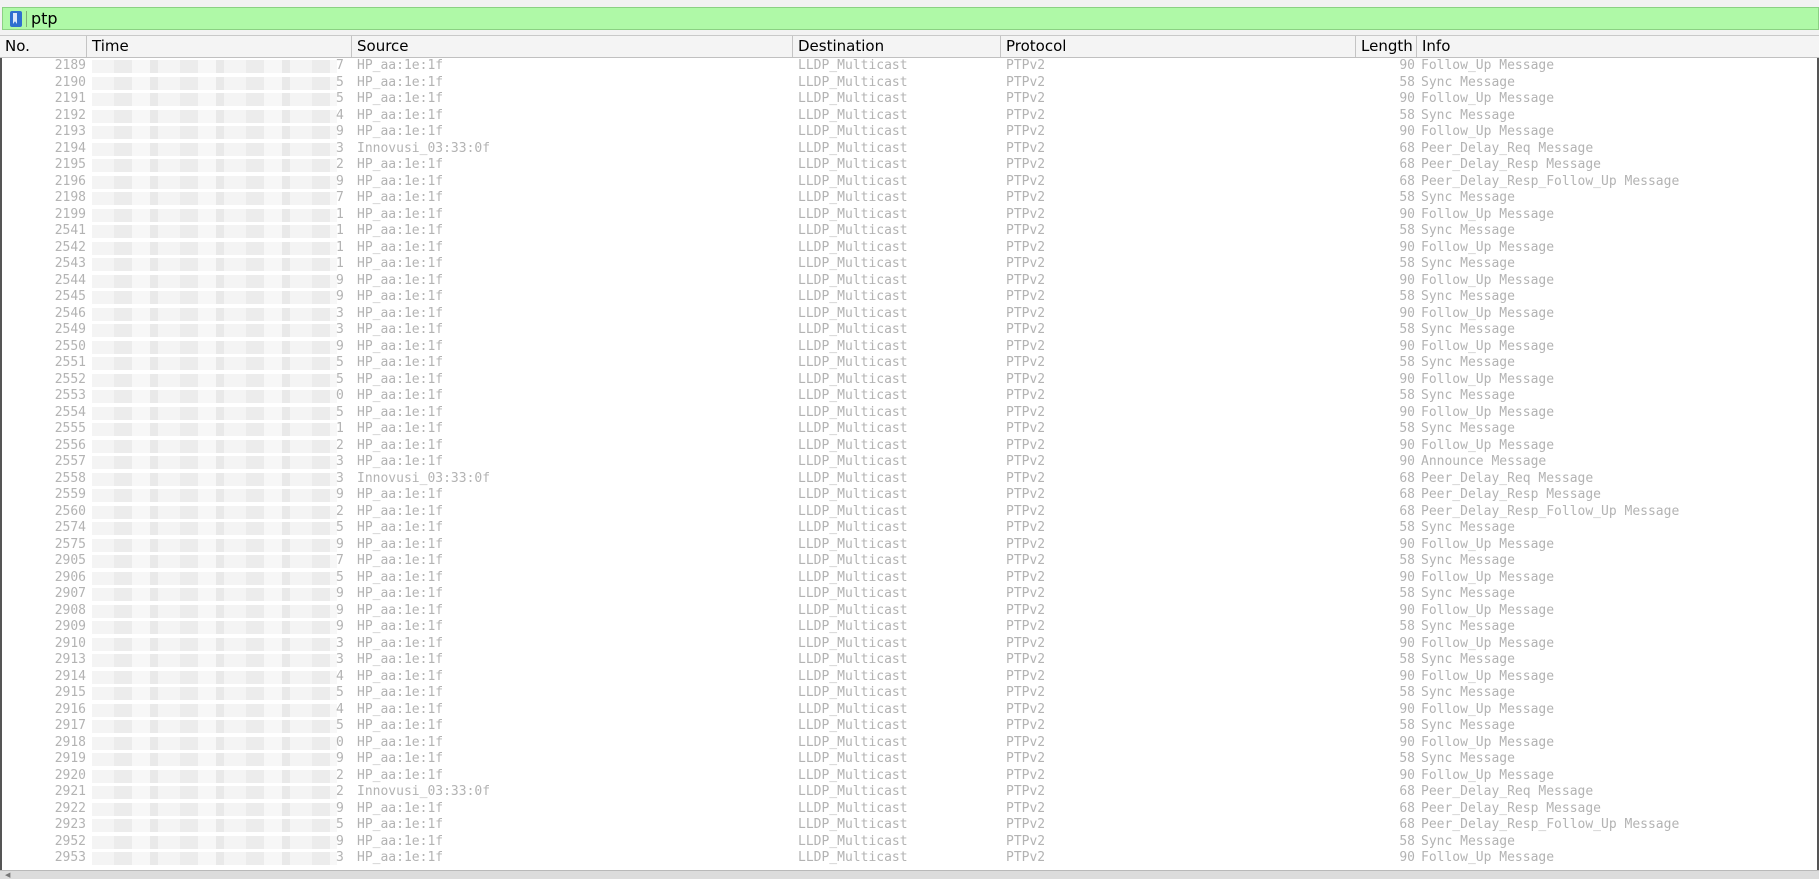 This screenshot has height=879, width=1819. What do you see at coordinates (1178, 46) in the screenshot?
I see `column-header-protocol: Protocol` at bounding box center [1178, 46].